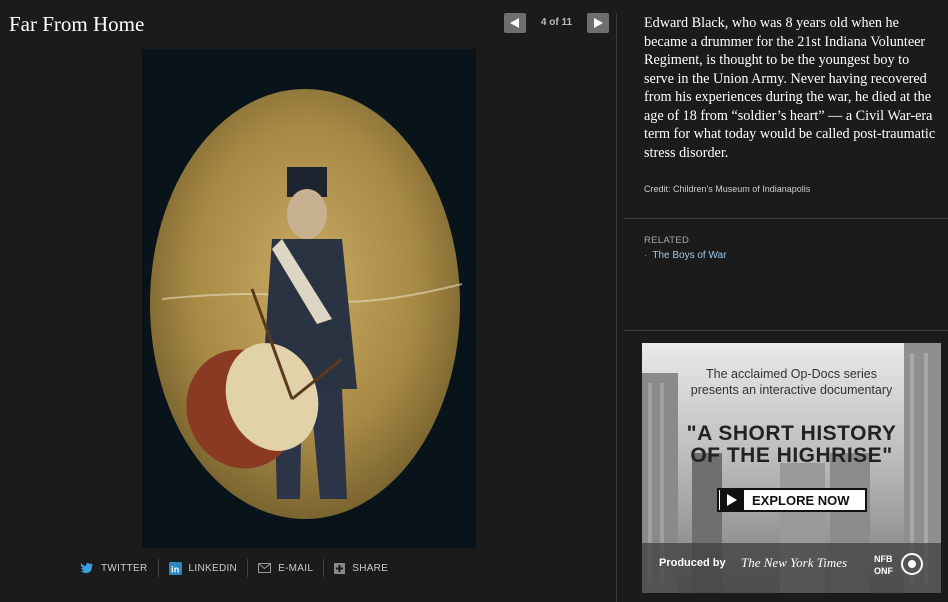 The width and height of the screenshot is (948, 602). I want to click on linkedin-share: in LINKEDIN, so click(202, 568).